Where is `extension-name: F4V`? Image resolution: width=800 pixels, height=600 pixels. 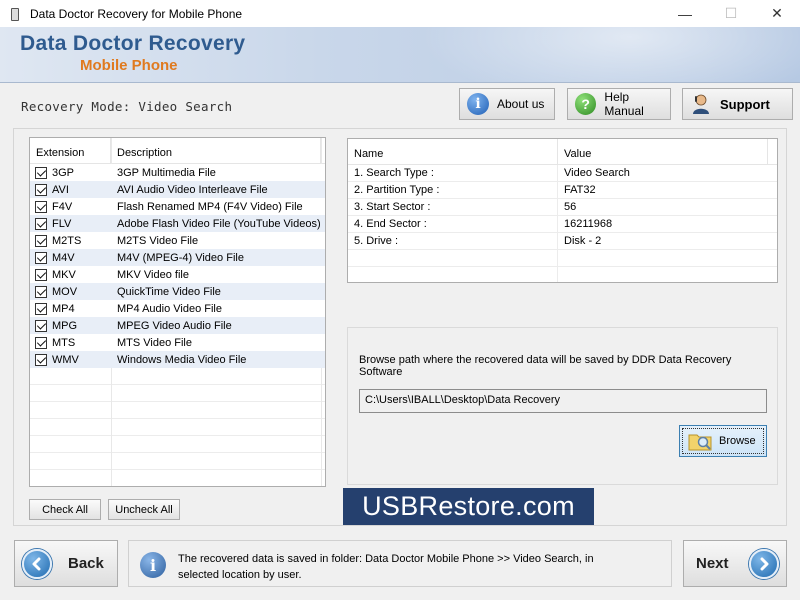 extension-name: F4V is located at coordinates (62, 206).